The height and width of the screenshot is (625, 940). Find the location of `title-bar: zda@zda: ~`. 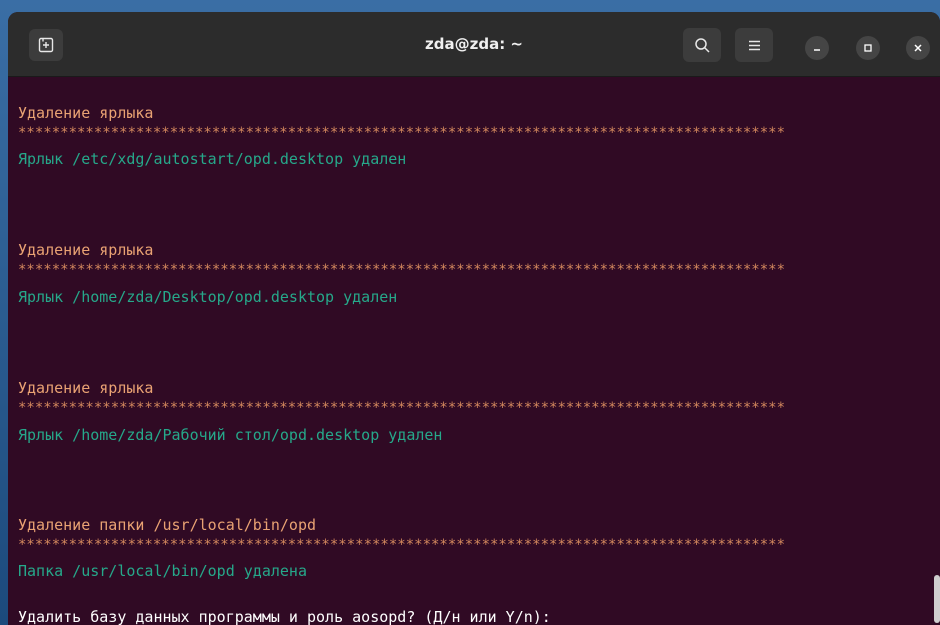

title-bar: zda@zda: ~ is located at coordinates (474, 44).